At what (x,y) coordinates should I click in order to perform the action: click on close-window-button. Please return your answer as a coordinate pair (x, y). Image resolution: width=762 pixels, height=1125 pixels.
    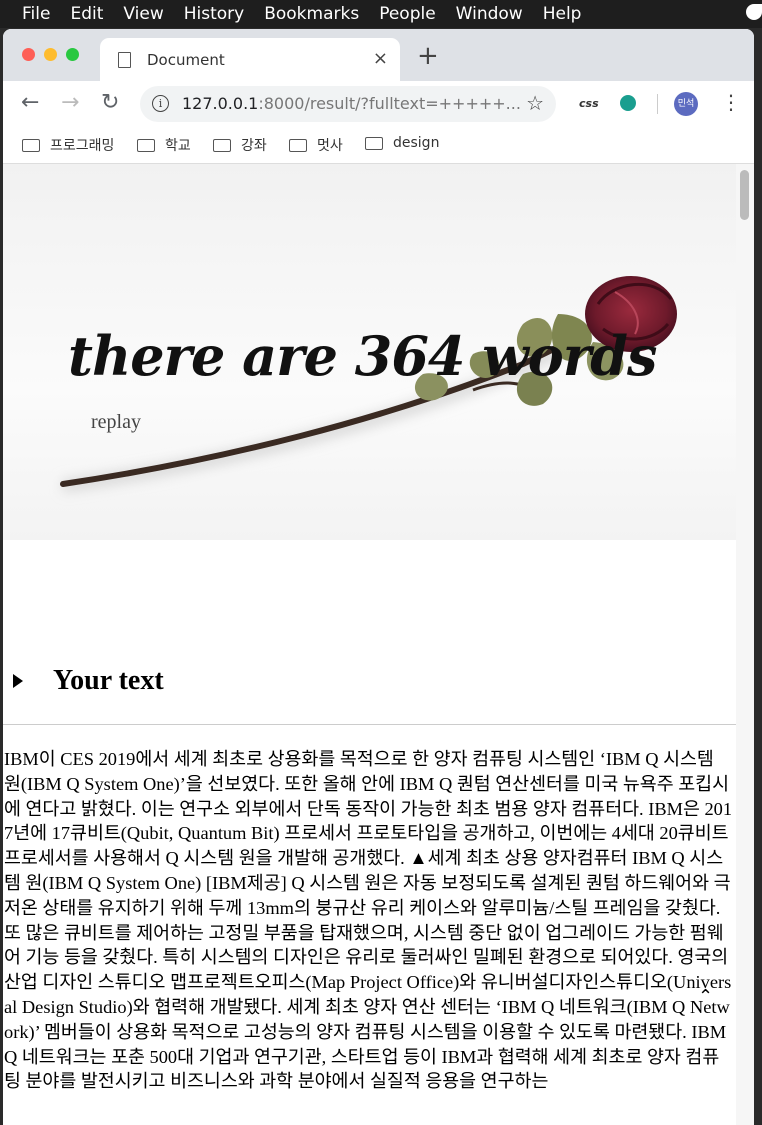
    Looking at the image, I should click on (28, 54).